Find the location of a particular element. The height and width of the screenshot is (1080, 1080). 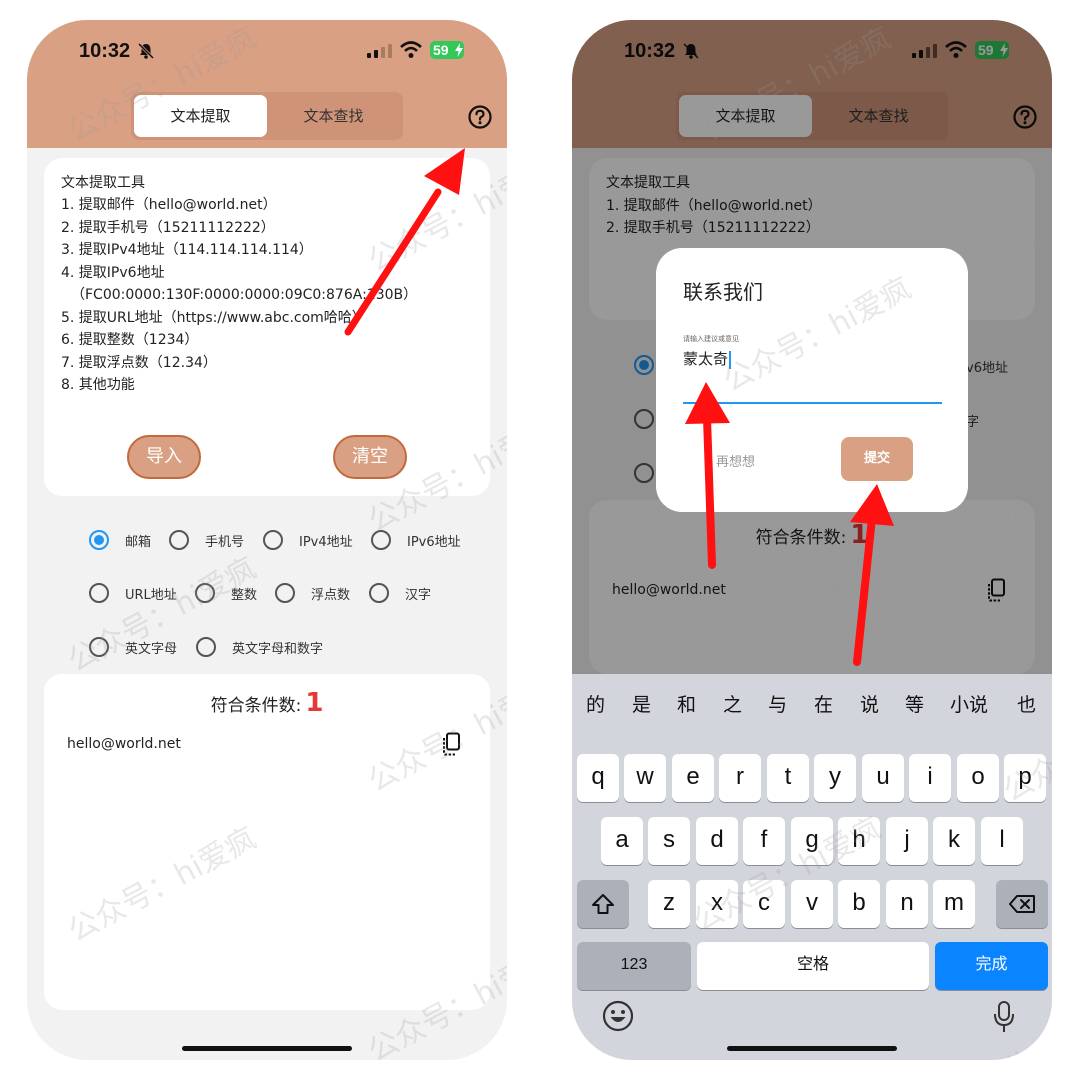

candidate-word: 在 is located at coordinates (823, 703).